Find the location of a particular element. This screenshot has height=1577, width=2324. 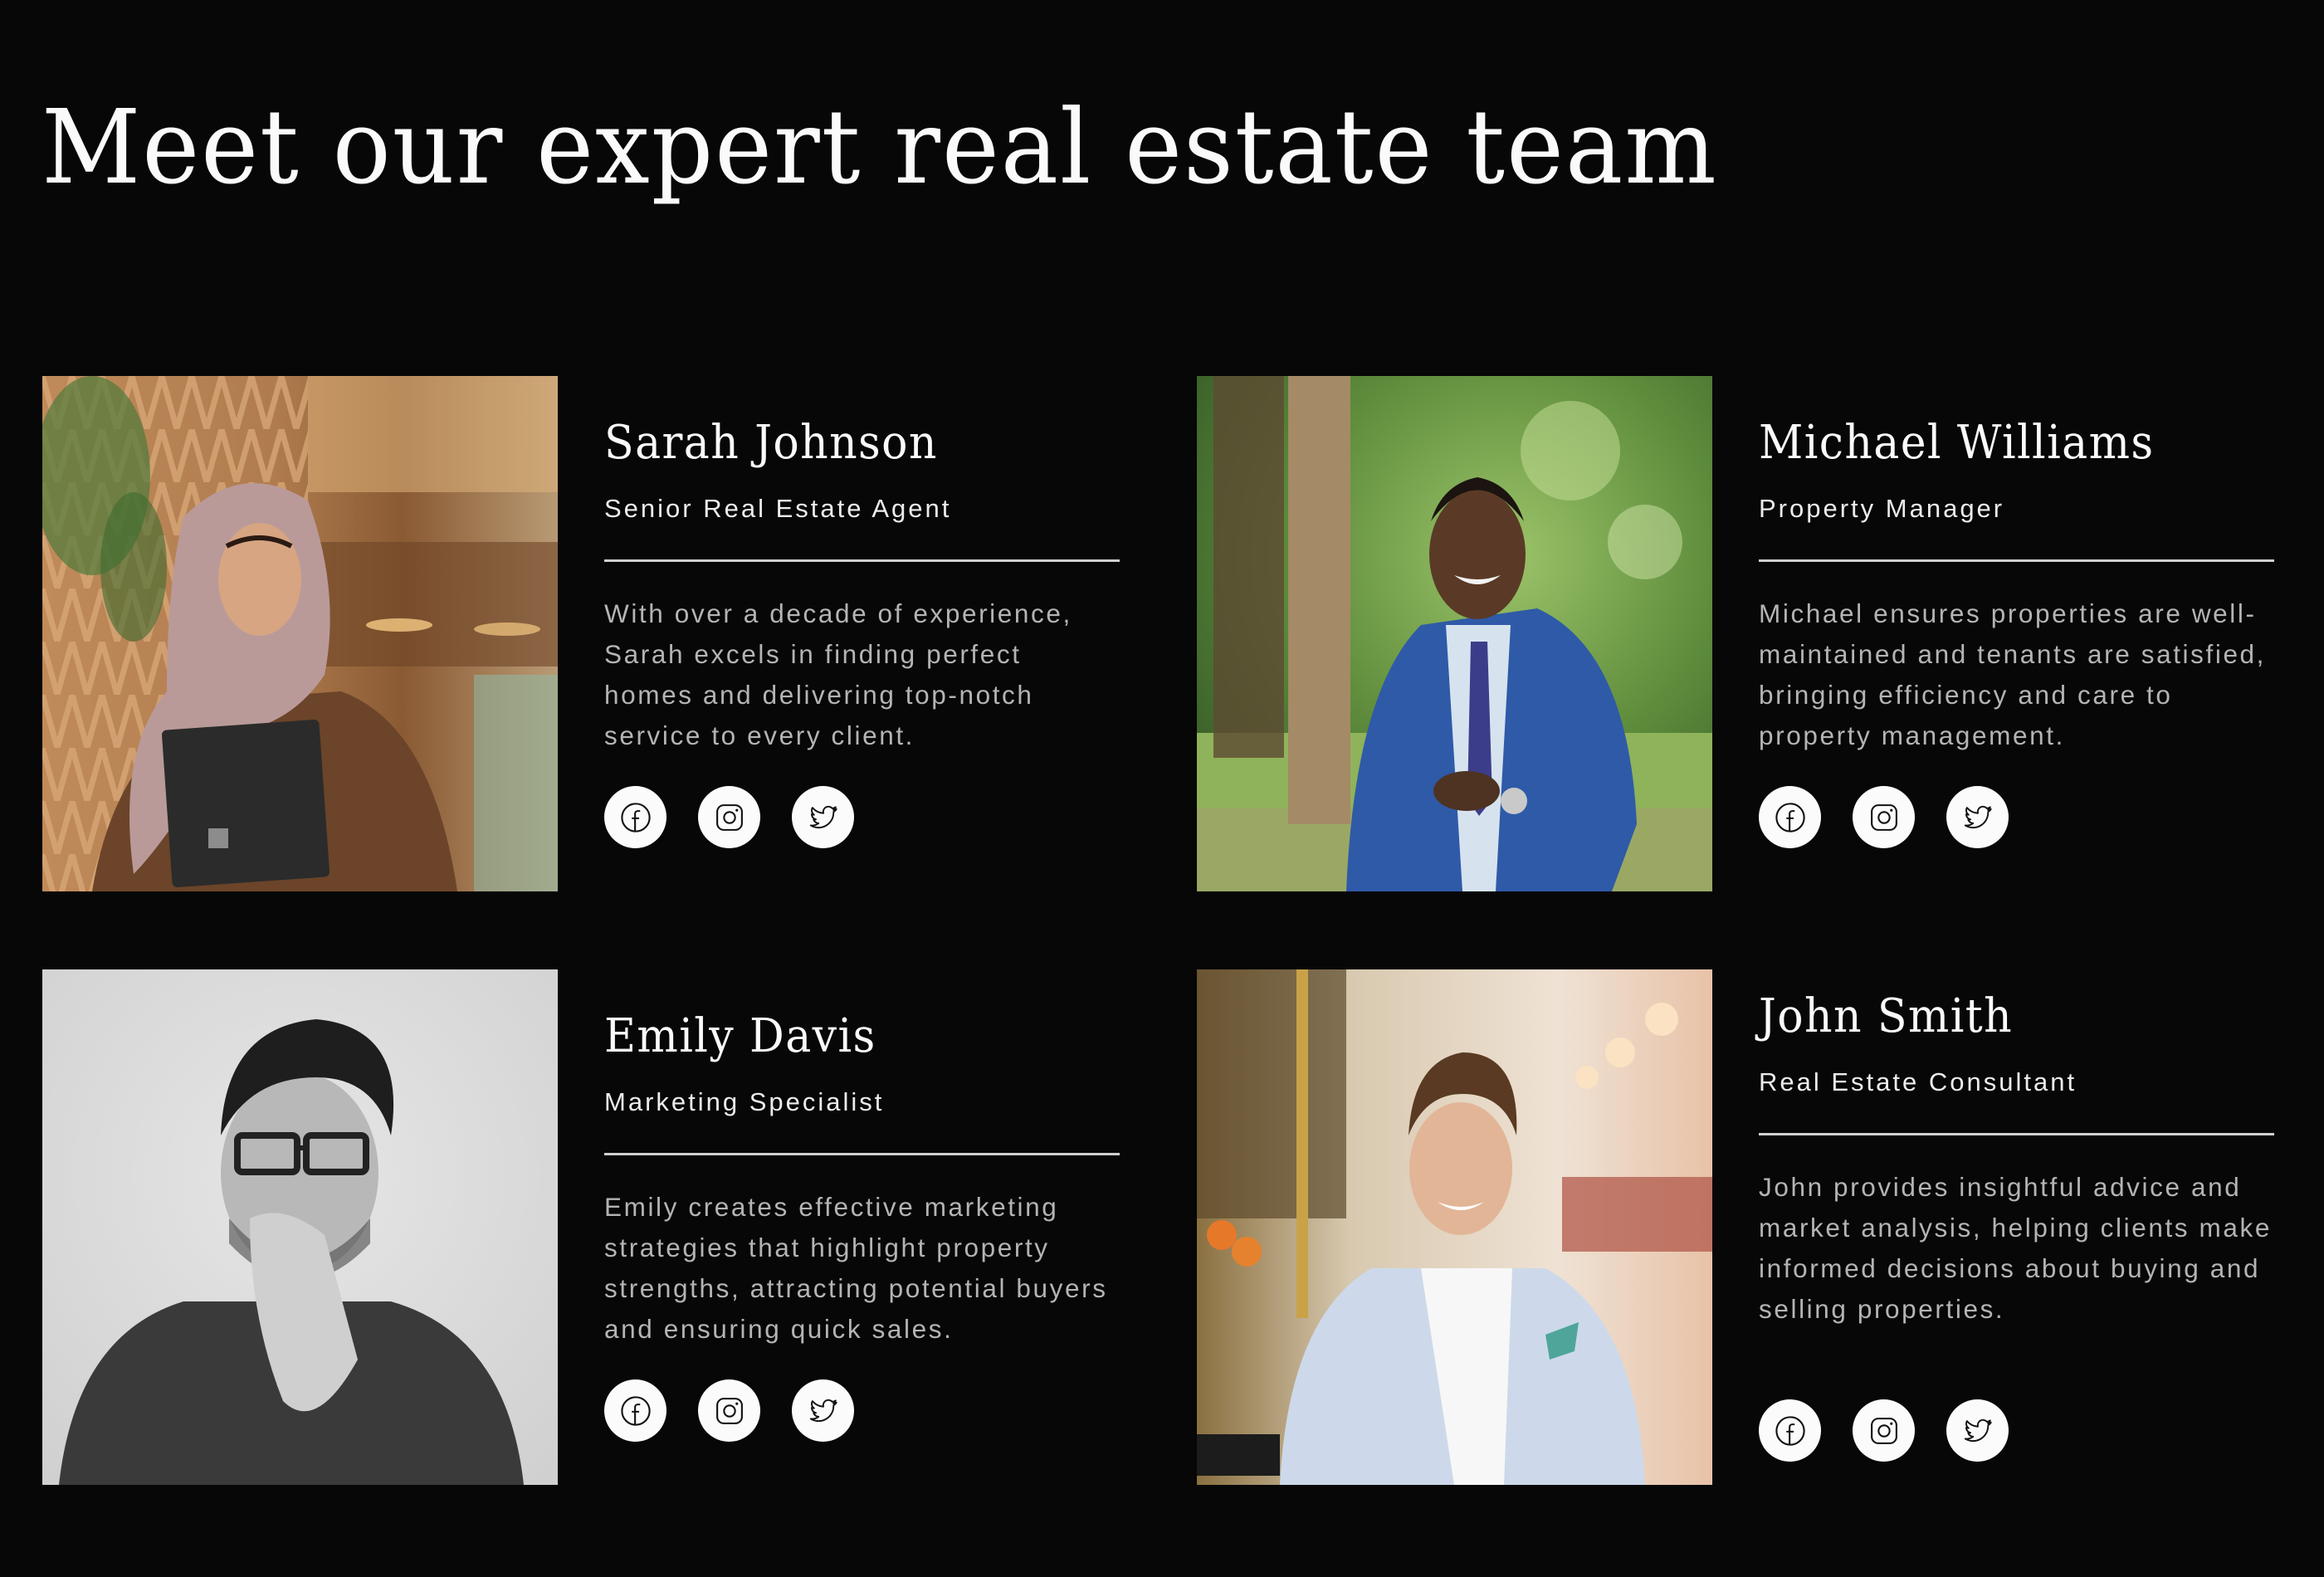

member-role: Senior Real Estate Agent is located at coordinates (778, 509).